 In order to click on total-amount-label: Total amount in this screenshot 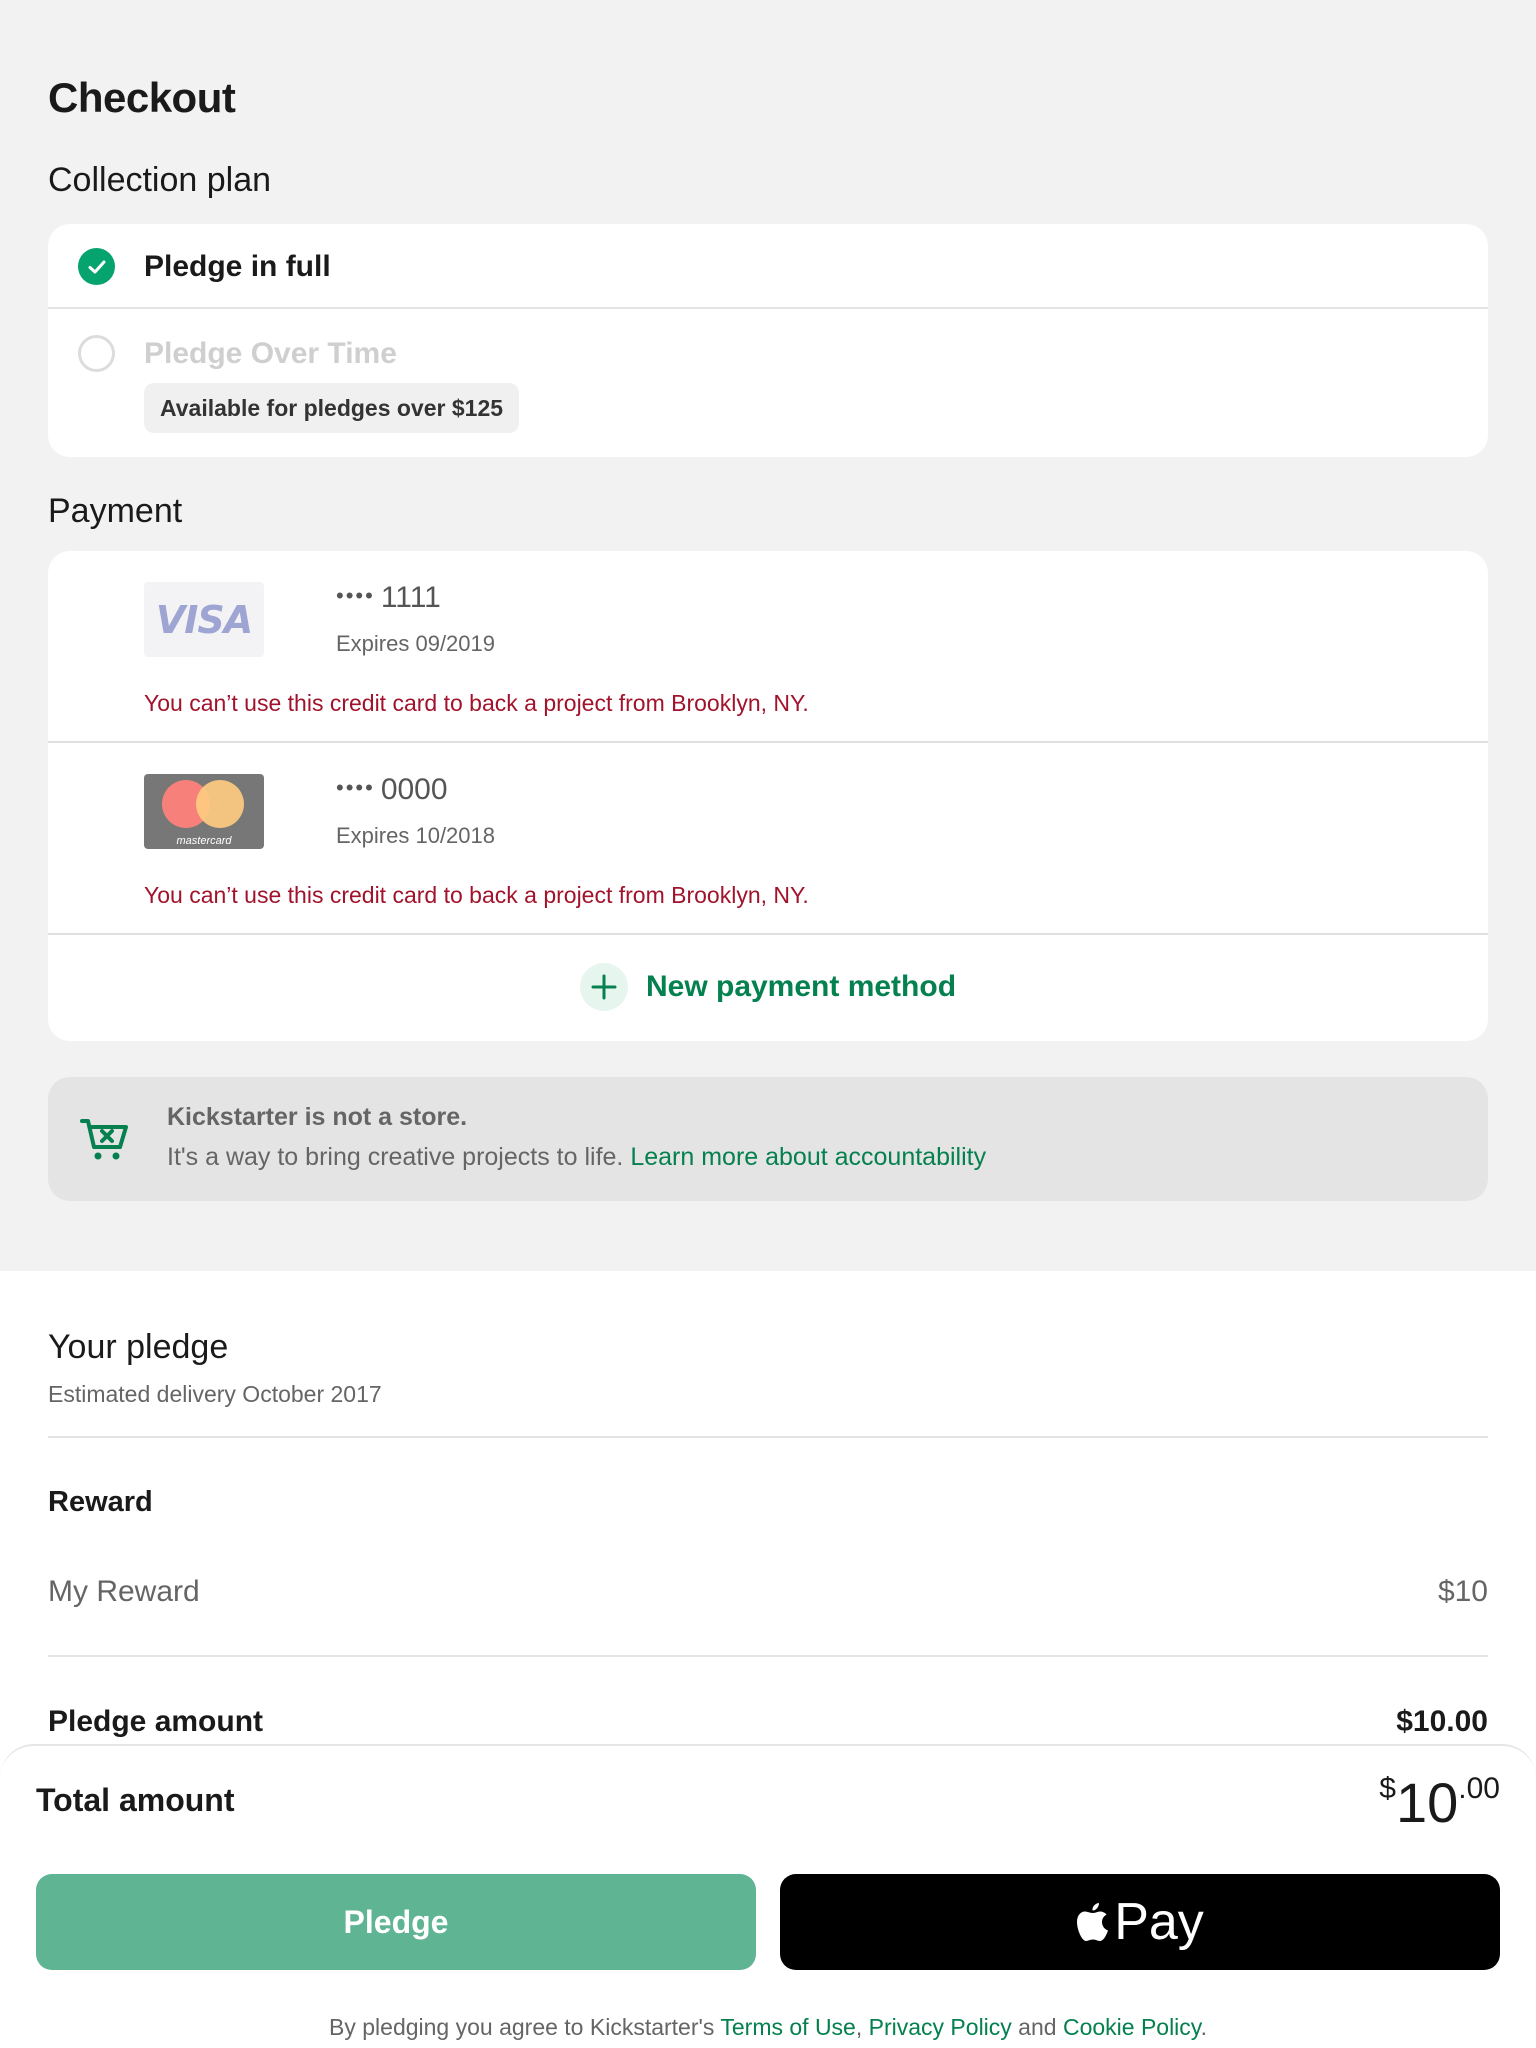, I will do `click(135, 1800)`.